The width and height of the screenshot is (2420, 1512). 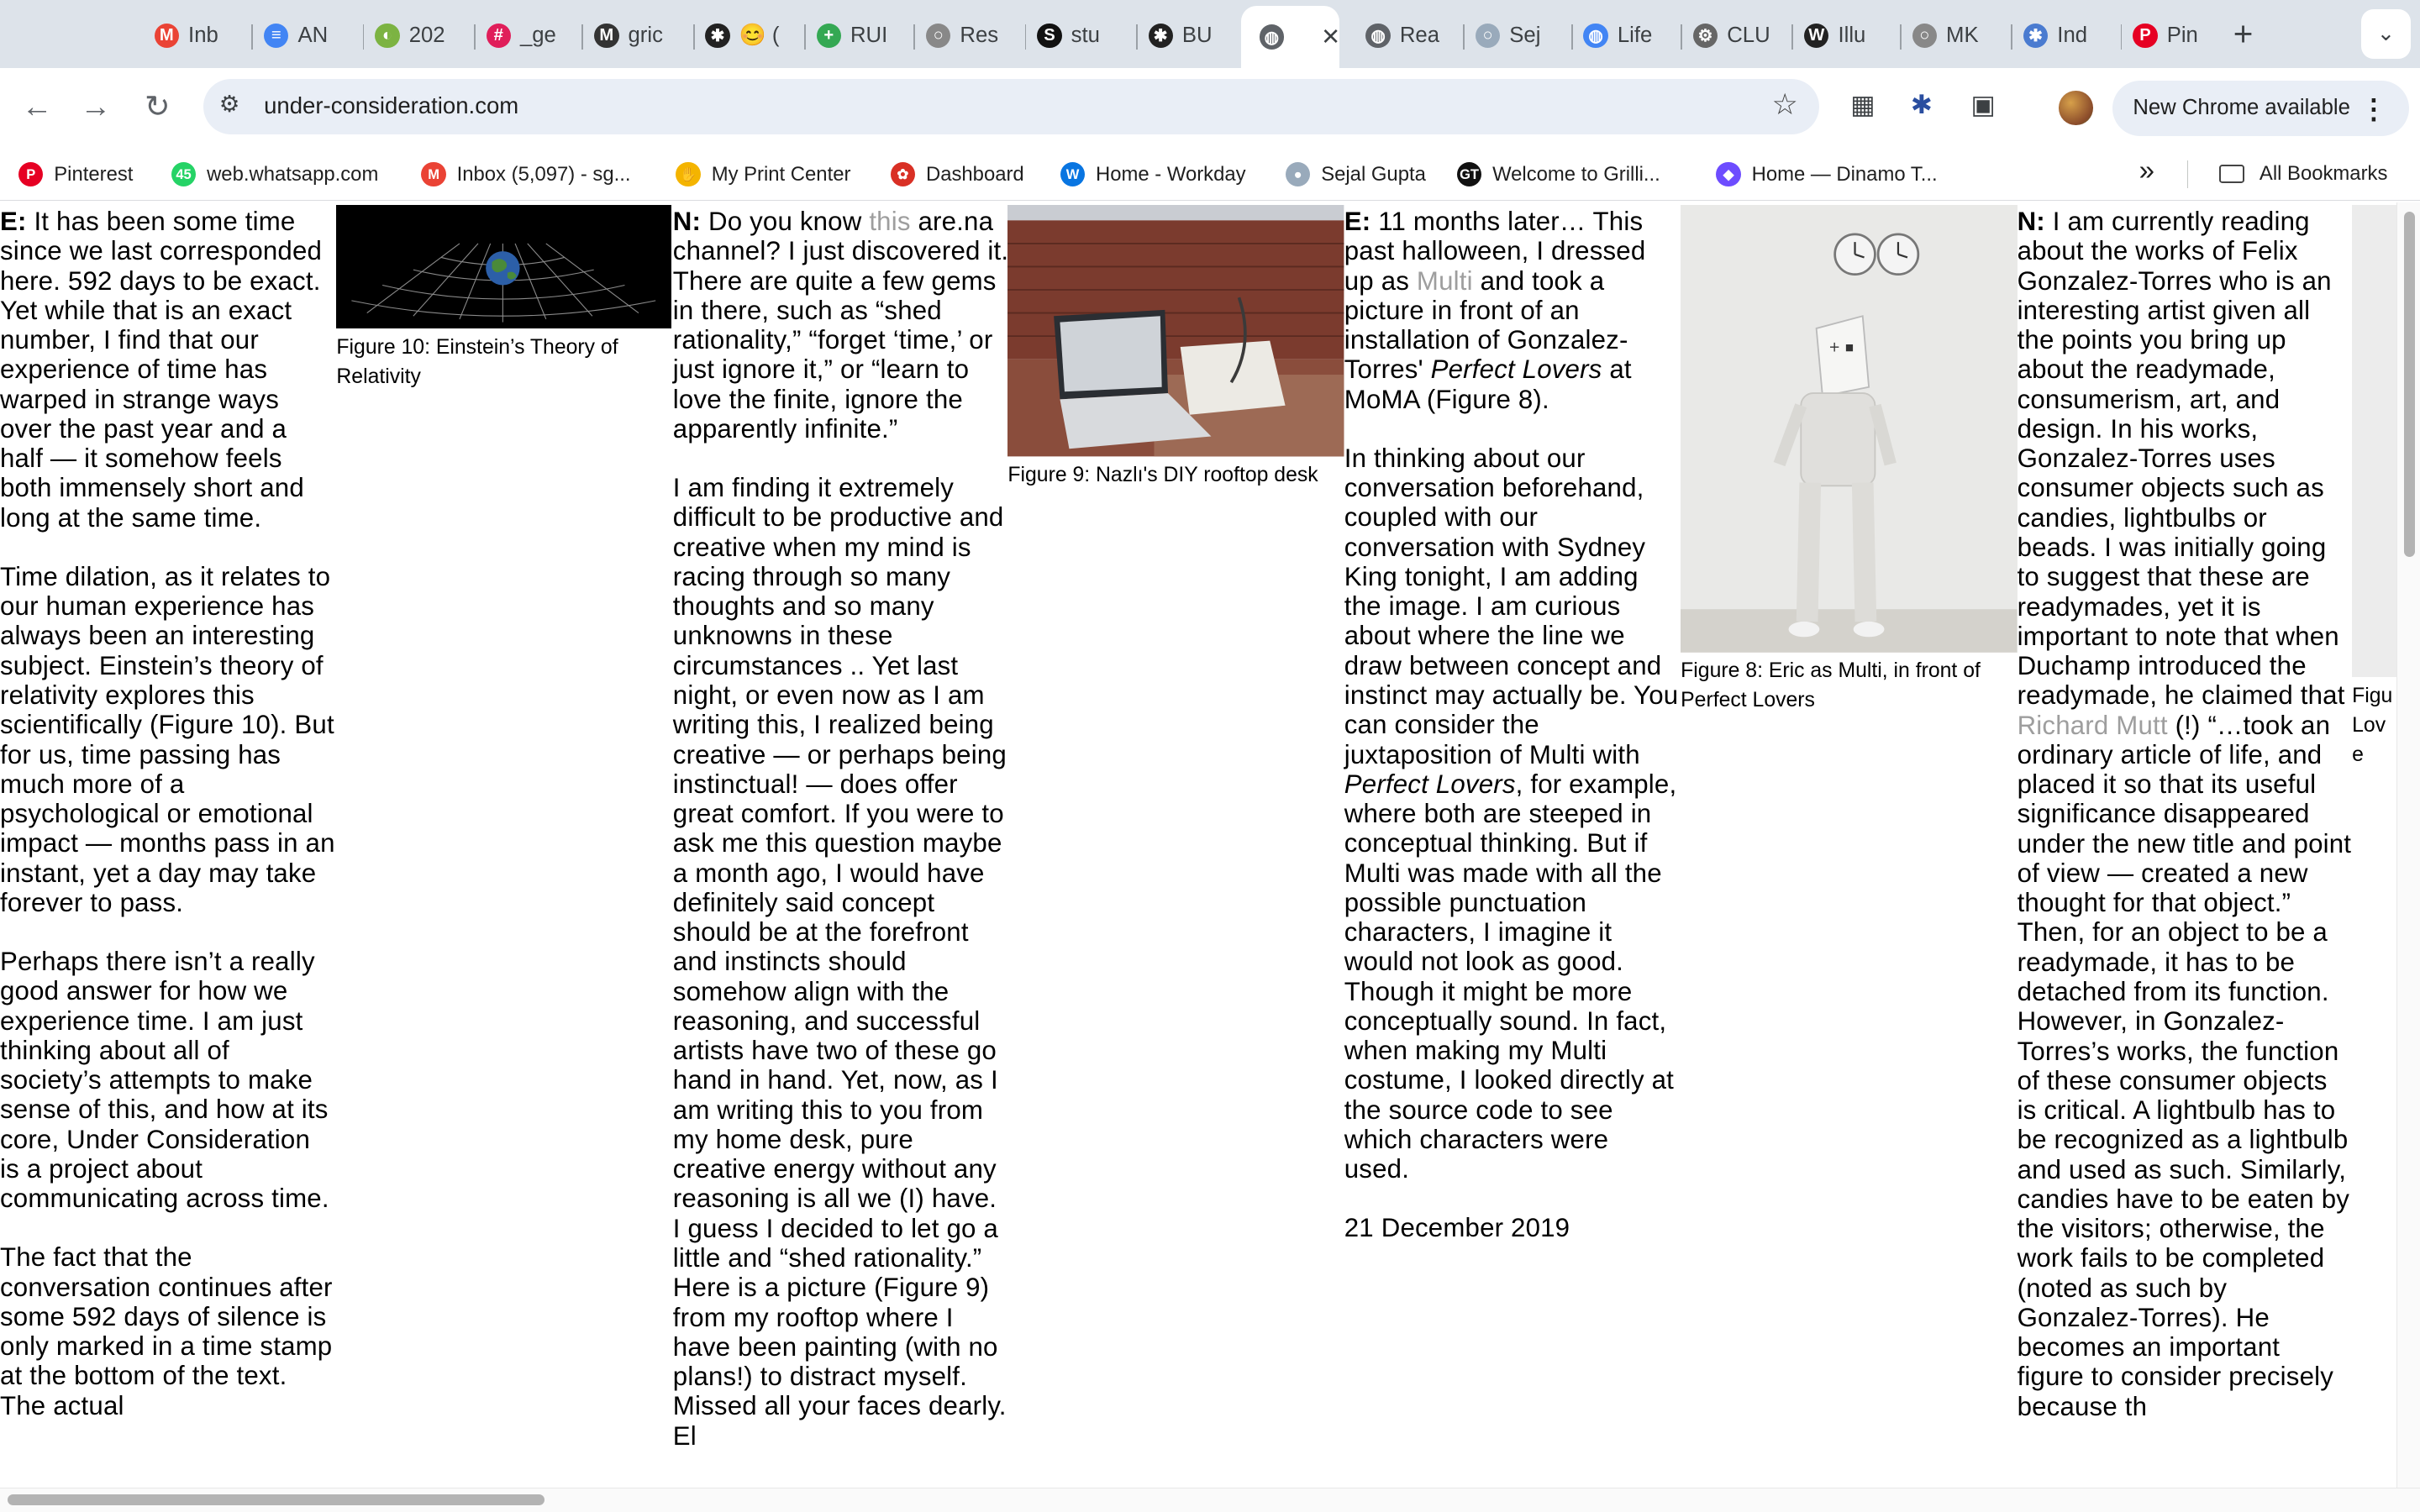 I want to click on bookmark-label: Sejal Gupta, so click(x=1374, y=174).